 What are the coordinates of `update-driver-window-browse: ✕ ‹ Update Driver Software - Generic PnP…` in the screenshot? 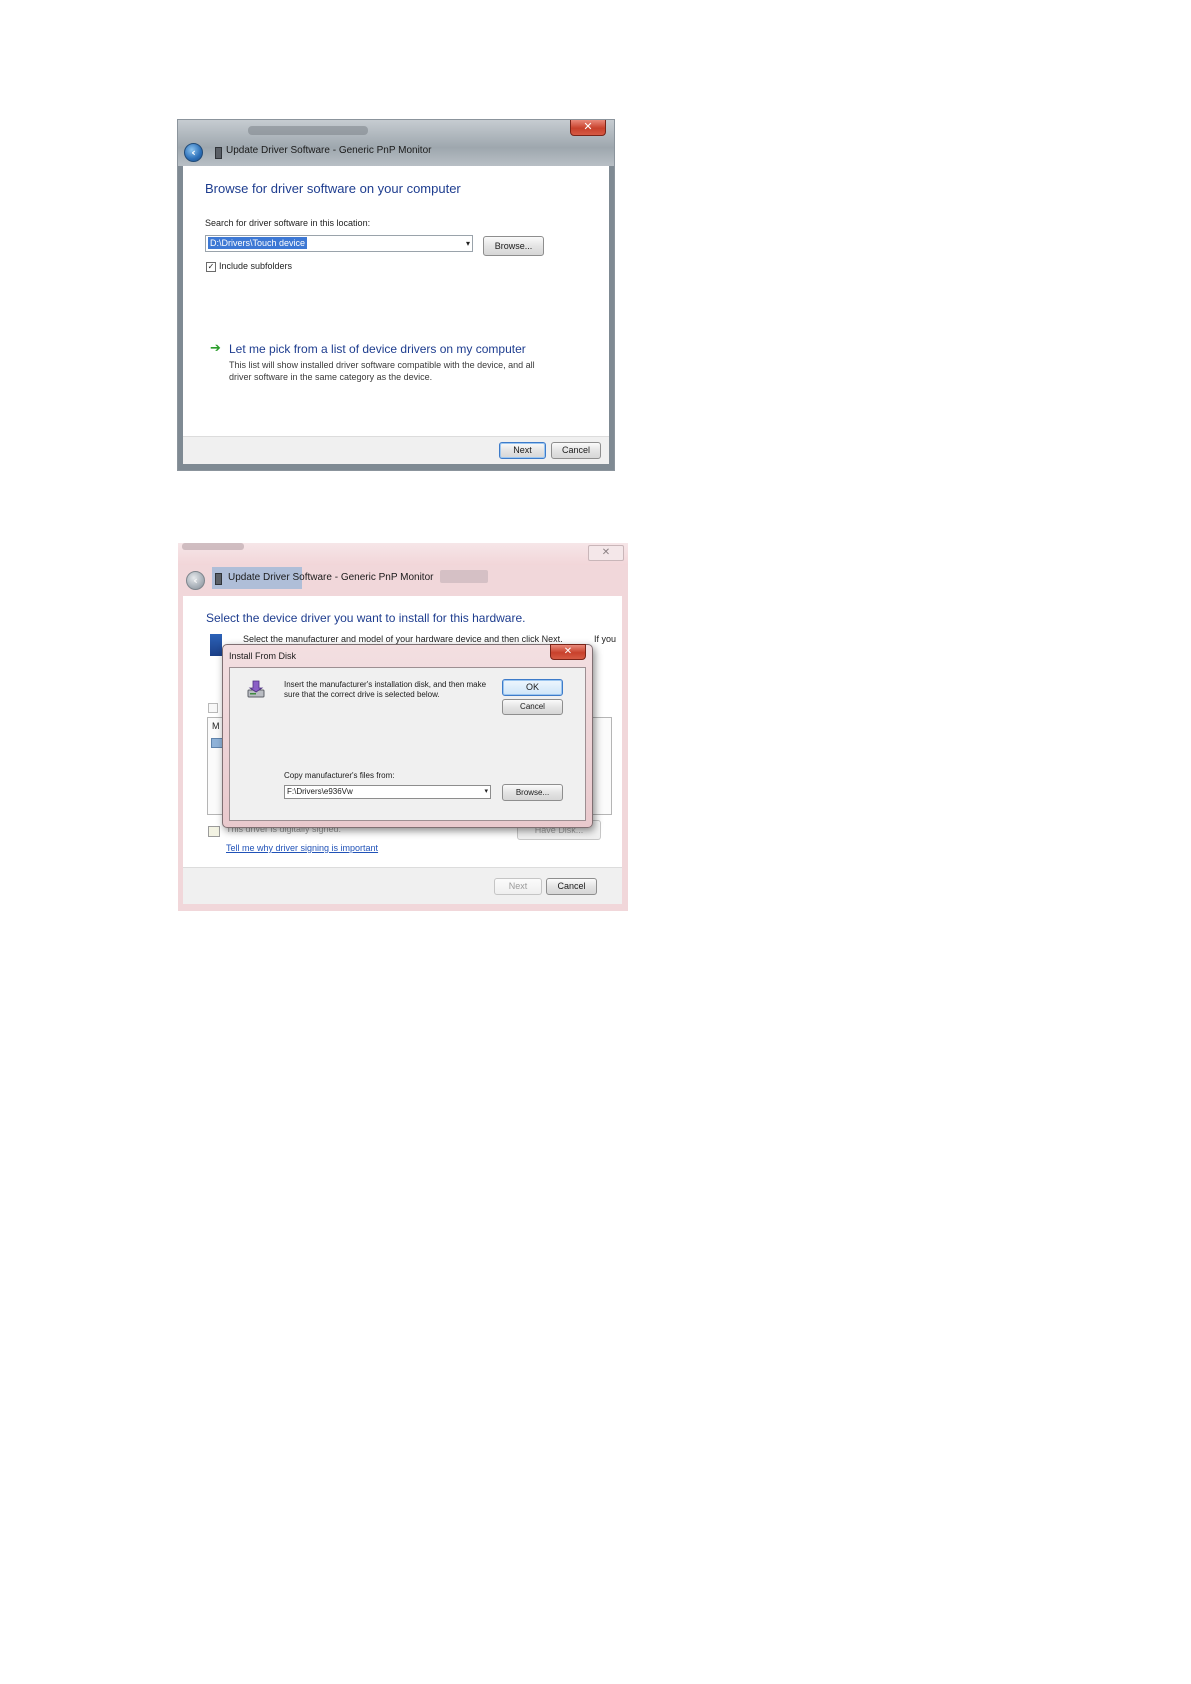 It's located at (396, 295).